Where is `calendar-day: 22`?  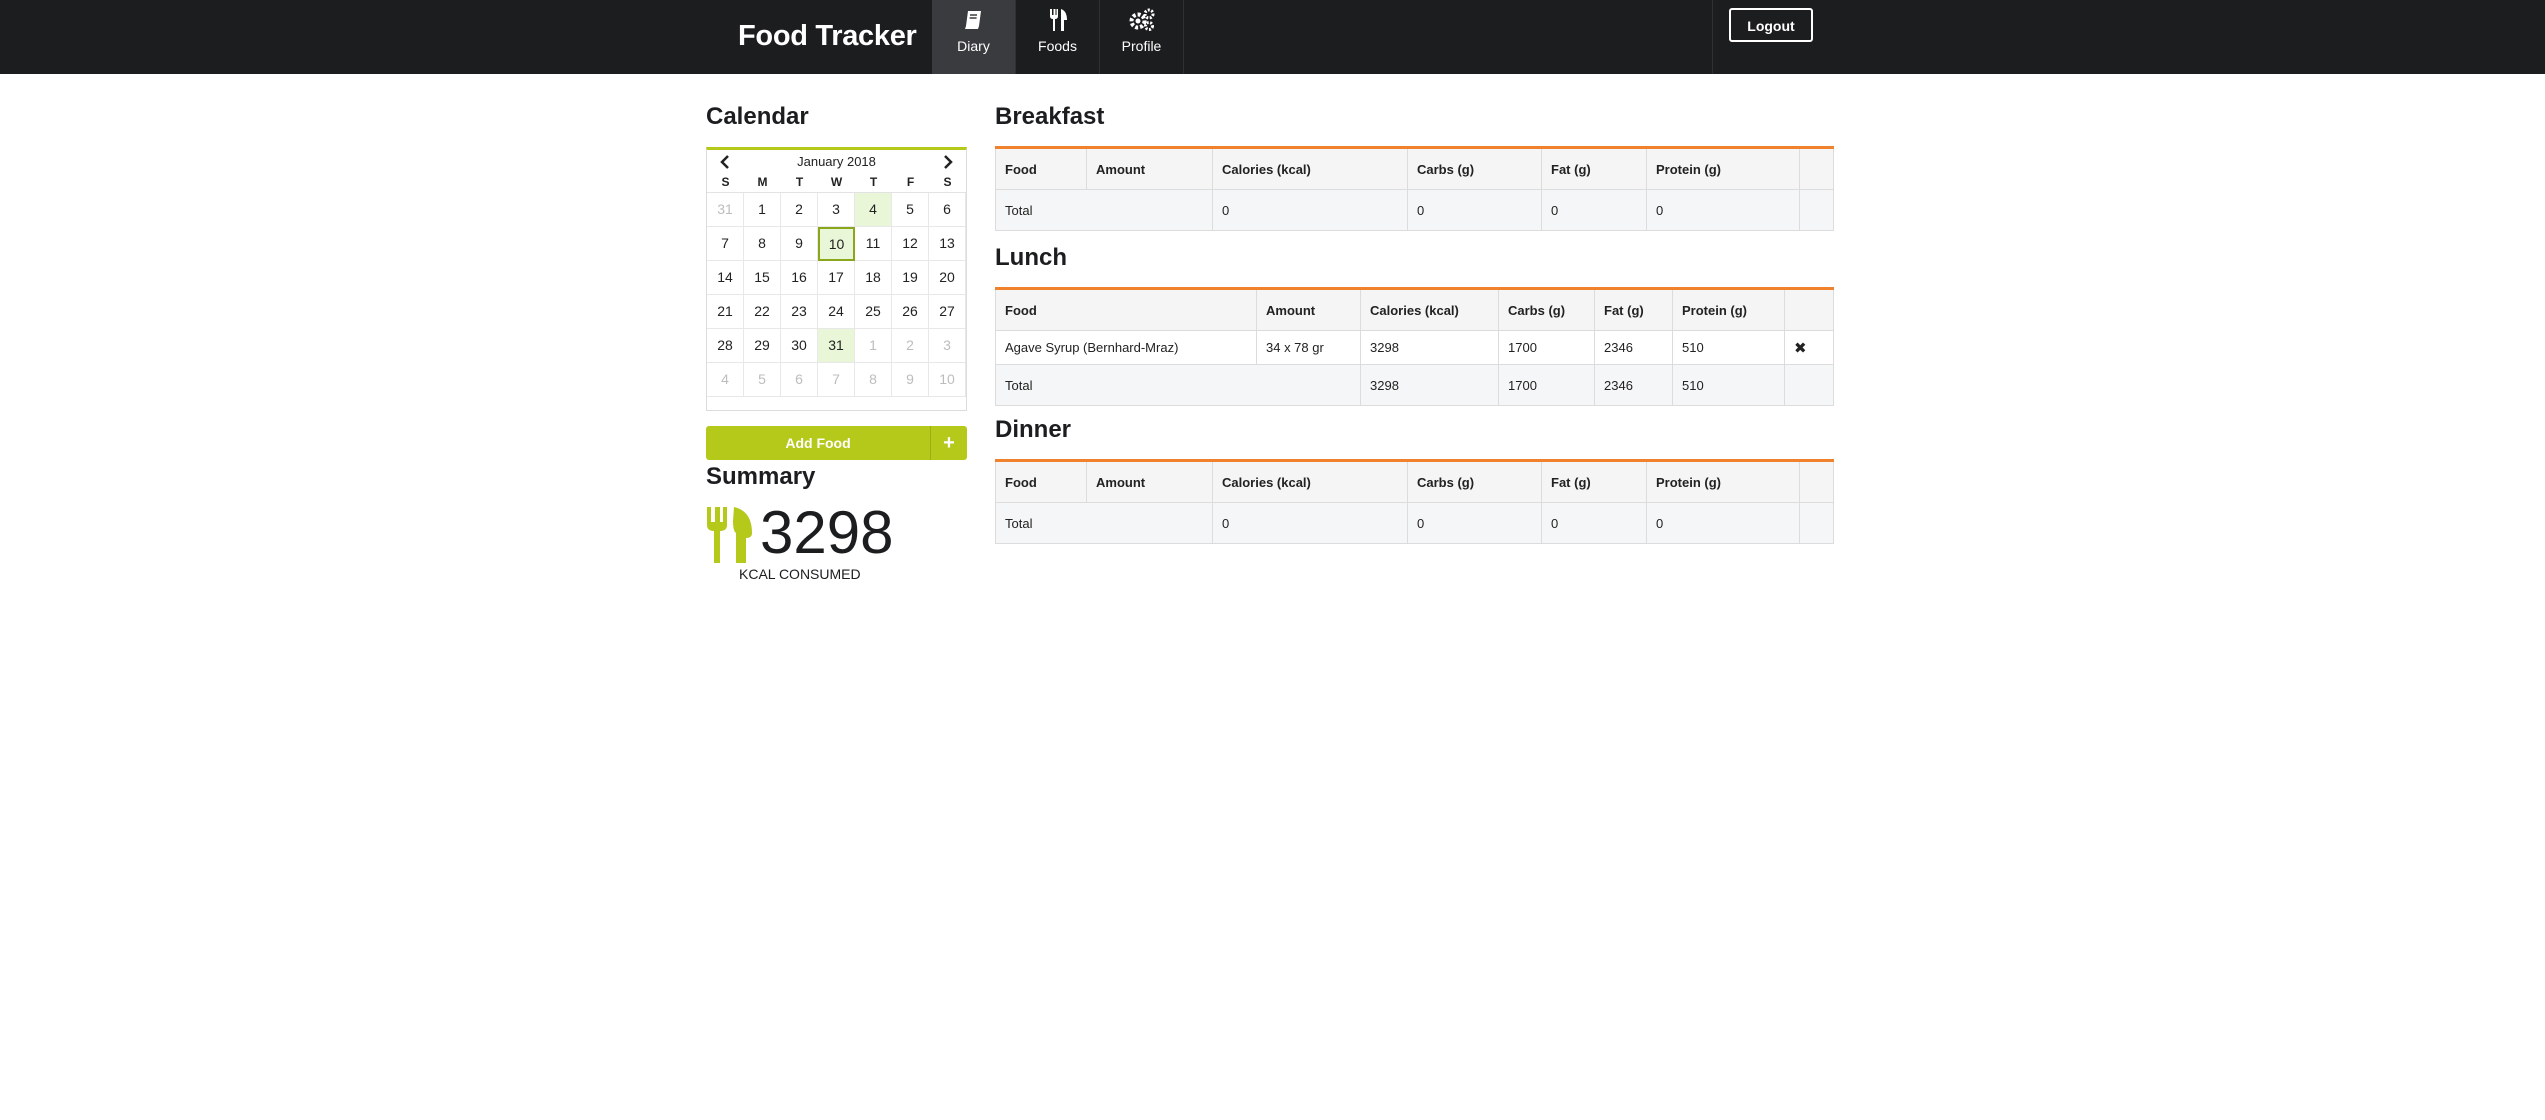 calendar-day: 22 is located at coordinates (762, 312).